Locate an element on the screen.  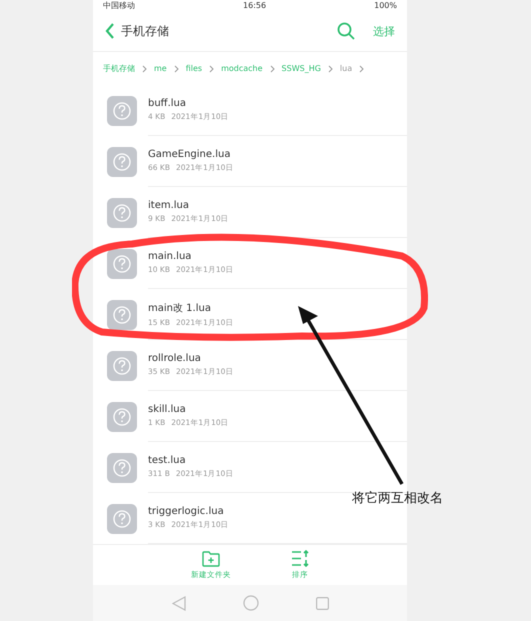
file-name: main改 1.lua is located at coordinates (277, 307).